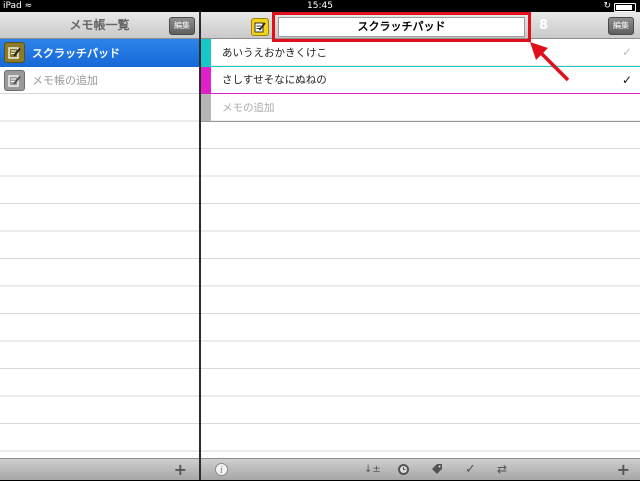 The height and width of the screenshot is (481, 640). Describe the element at coordinates (420, 108) in the screenshot. I see `add-note-row: メモの追加` at that location.